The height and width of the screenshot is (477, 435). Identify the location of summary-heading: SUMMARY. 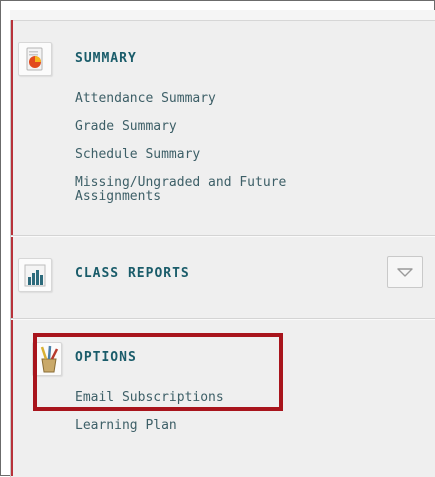
(106, 58).